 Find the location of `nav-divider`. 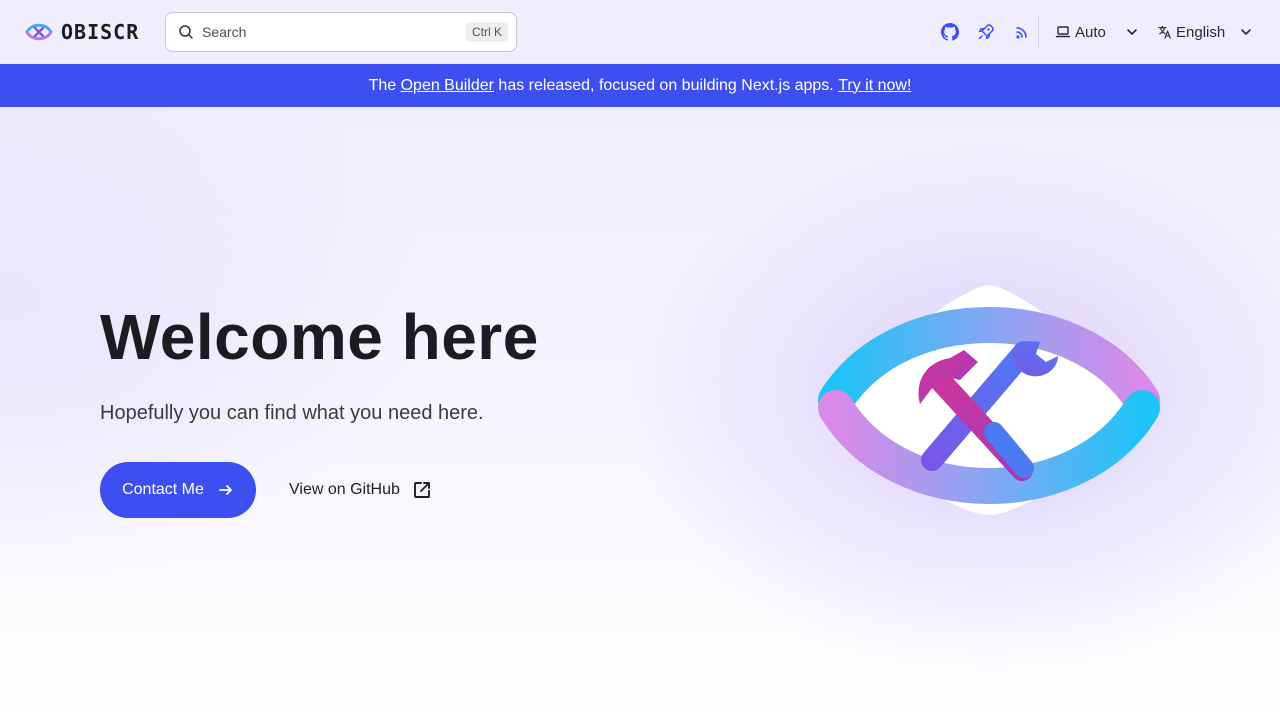

nav-divider is located at coordinates (1038, 32).